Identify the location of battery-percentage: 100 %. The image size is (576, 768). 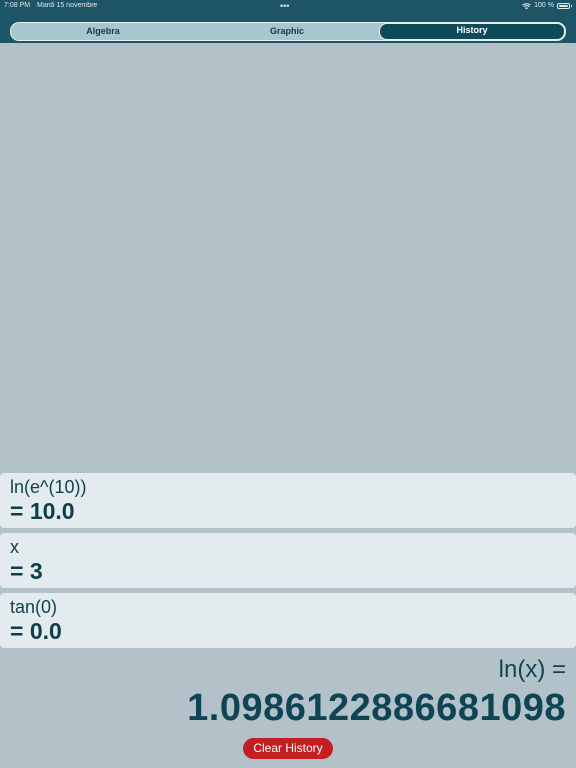
(544, 5).